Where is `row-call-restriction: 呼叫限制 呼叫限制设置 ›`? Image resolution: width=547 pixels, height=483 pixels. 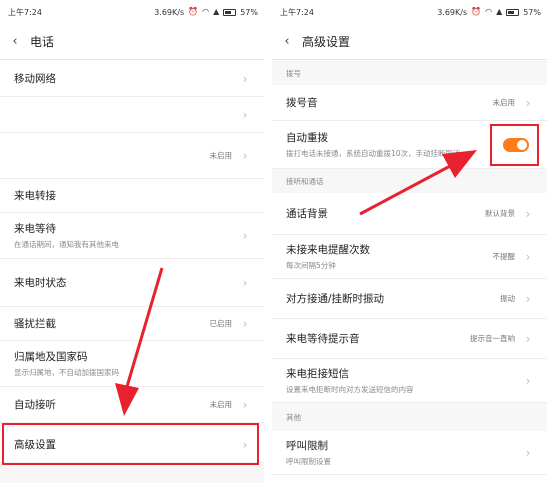 row-call-restriction: 呼叫限制 呼叫限制设置 › is located at coordinates (409, 453).